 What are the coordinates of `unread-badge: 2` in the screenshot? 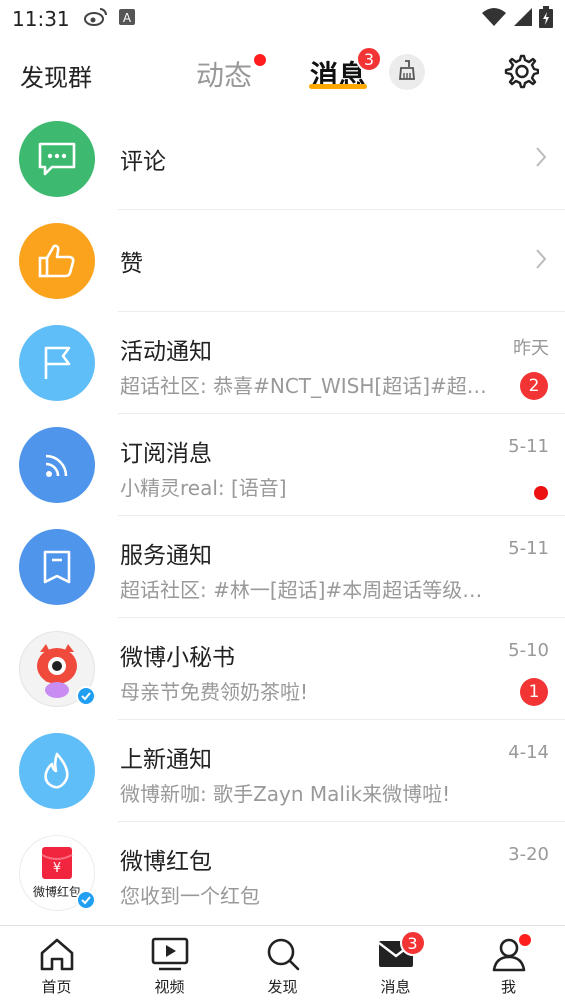 It's located at (534, 386).